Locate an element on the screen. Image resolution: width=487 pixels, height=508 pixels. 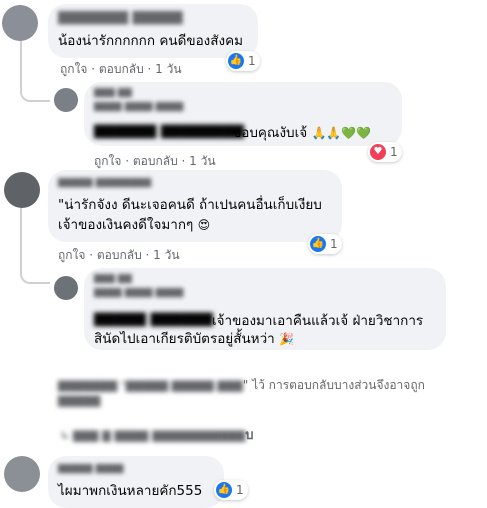
reply-text: เจ้าของมาเอาคืนแล้วเจ้ ฝ่ายวิชาการ is located at coordinates (318, 321).